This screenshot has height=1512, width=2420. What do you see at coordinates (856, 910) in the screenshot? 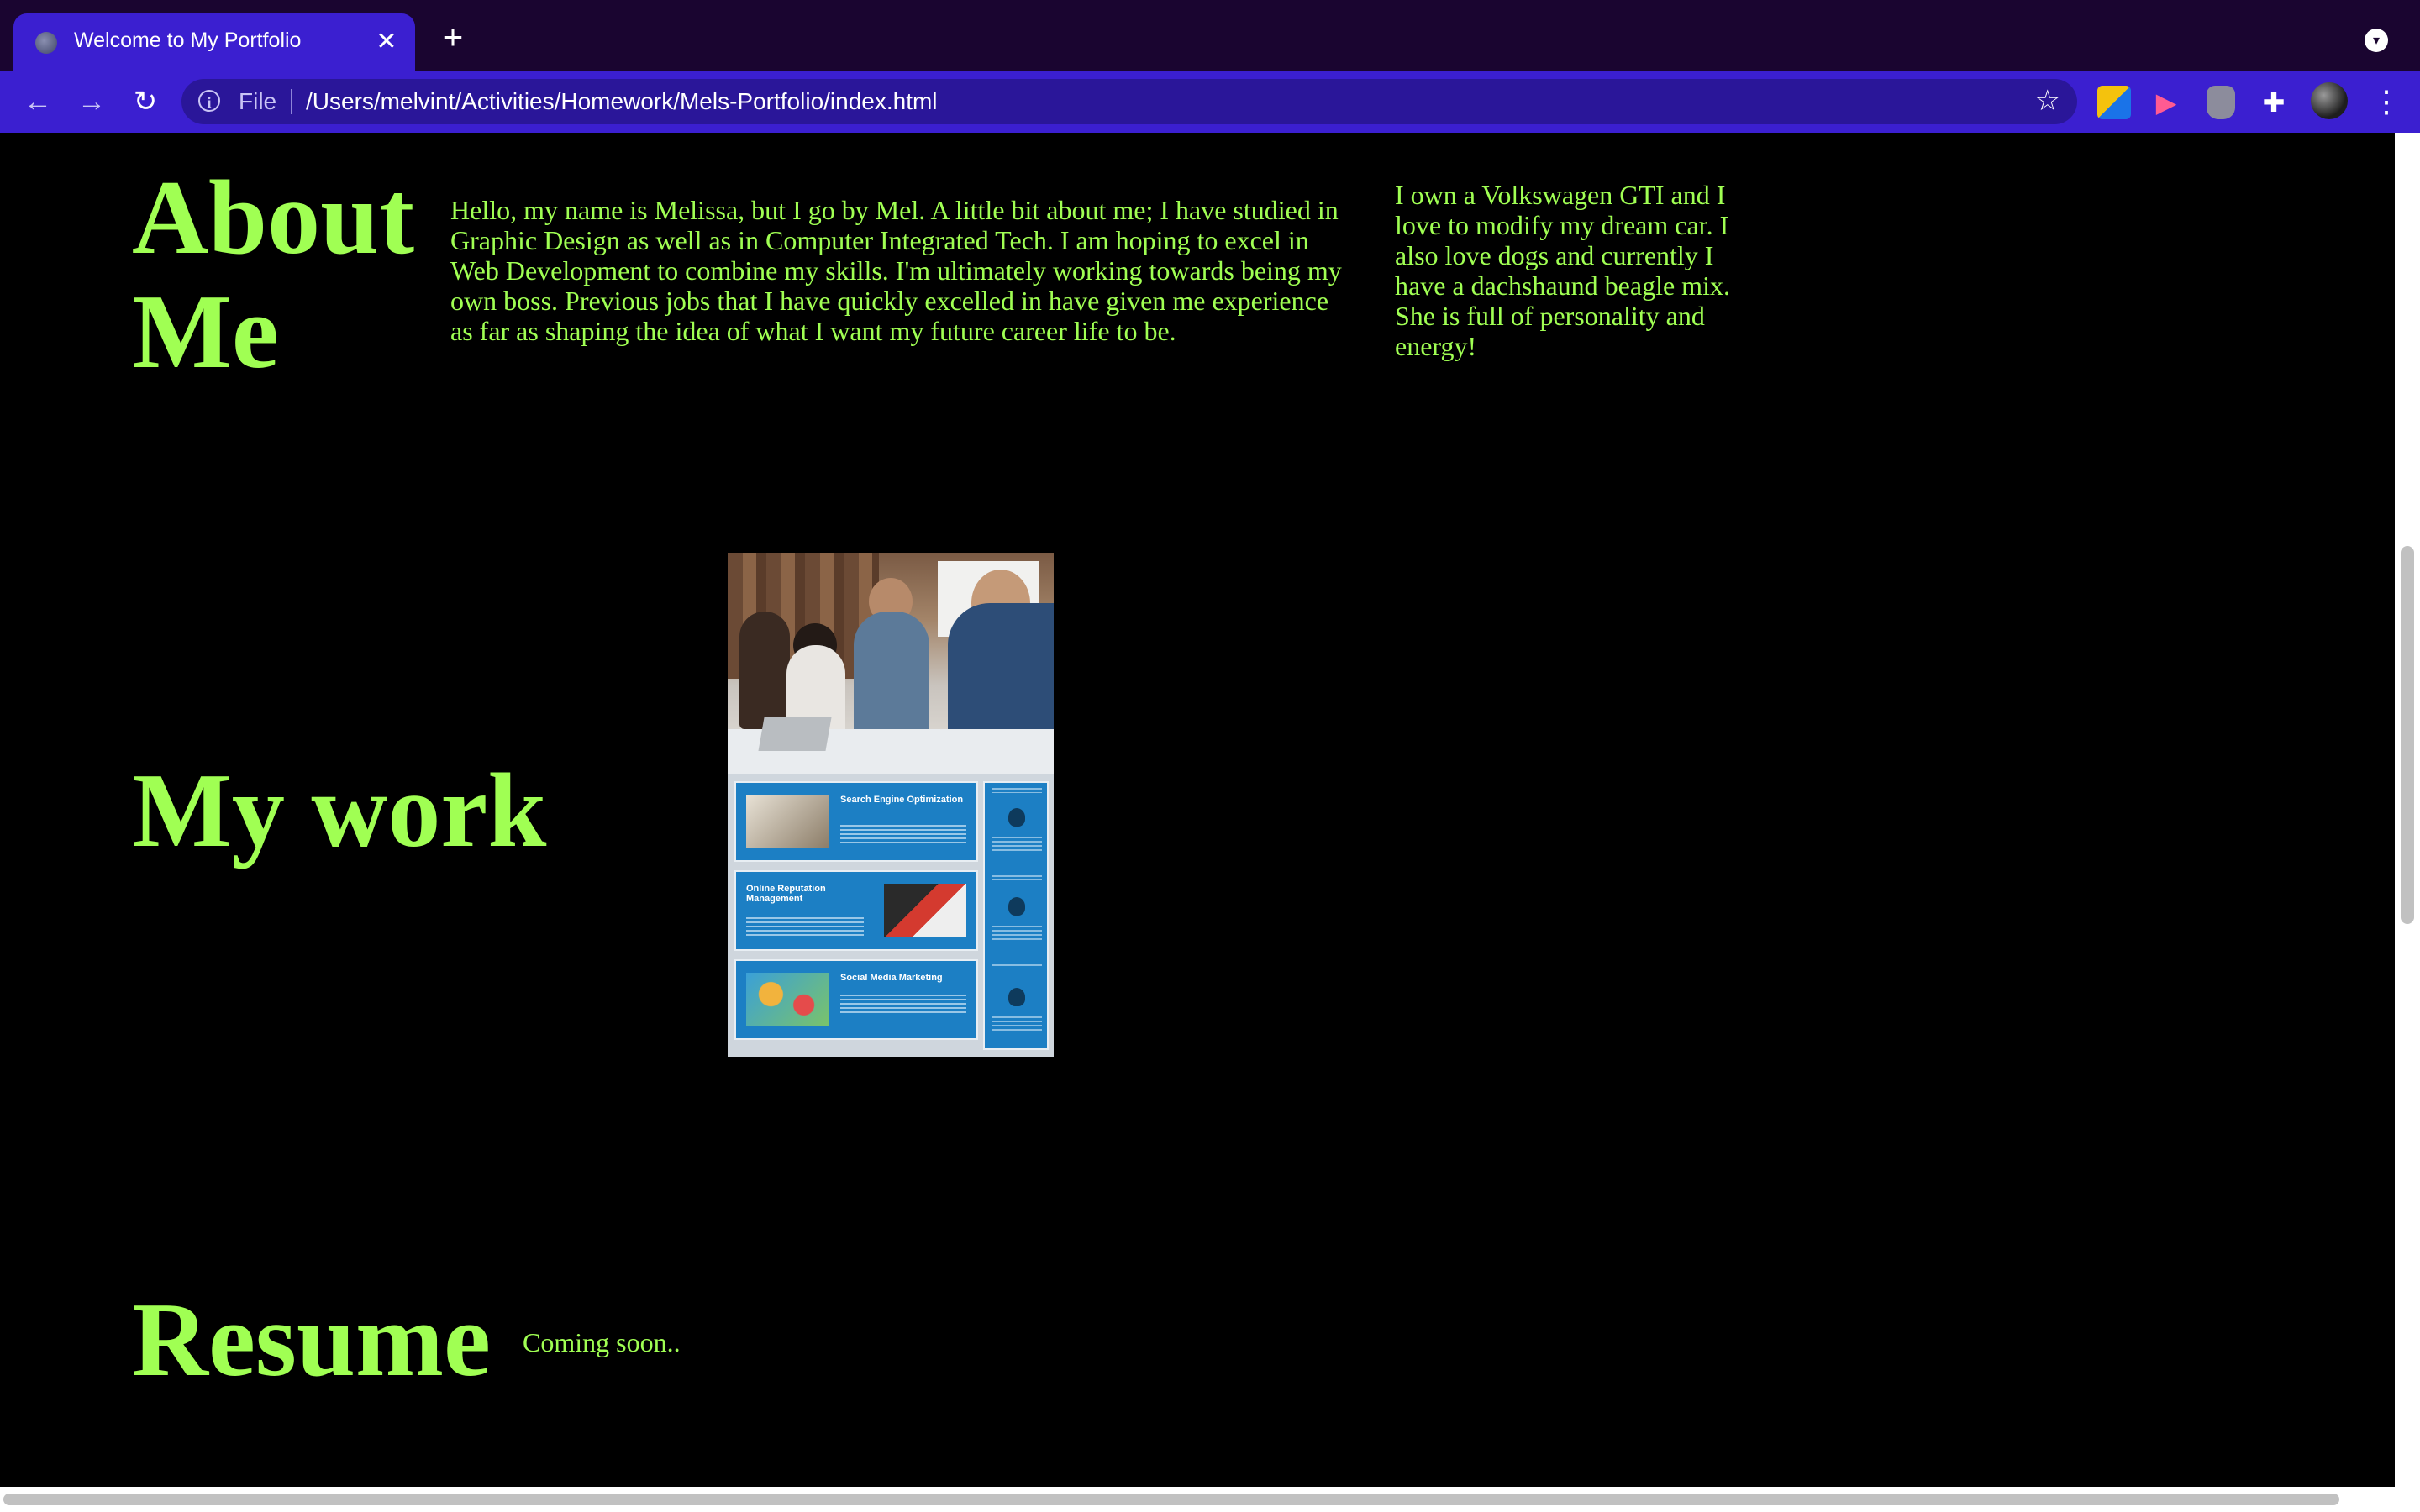
I see `reputation-panel: Online Reputation Management` at bounding box center [856, 910].